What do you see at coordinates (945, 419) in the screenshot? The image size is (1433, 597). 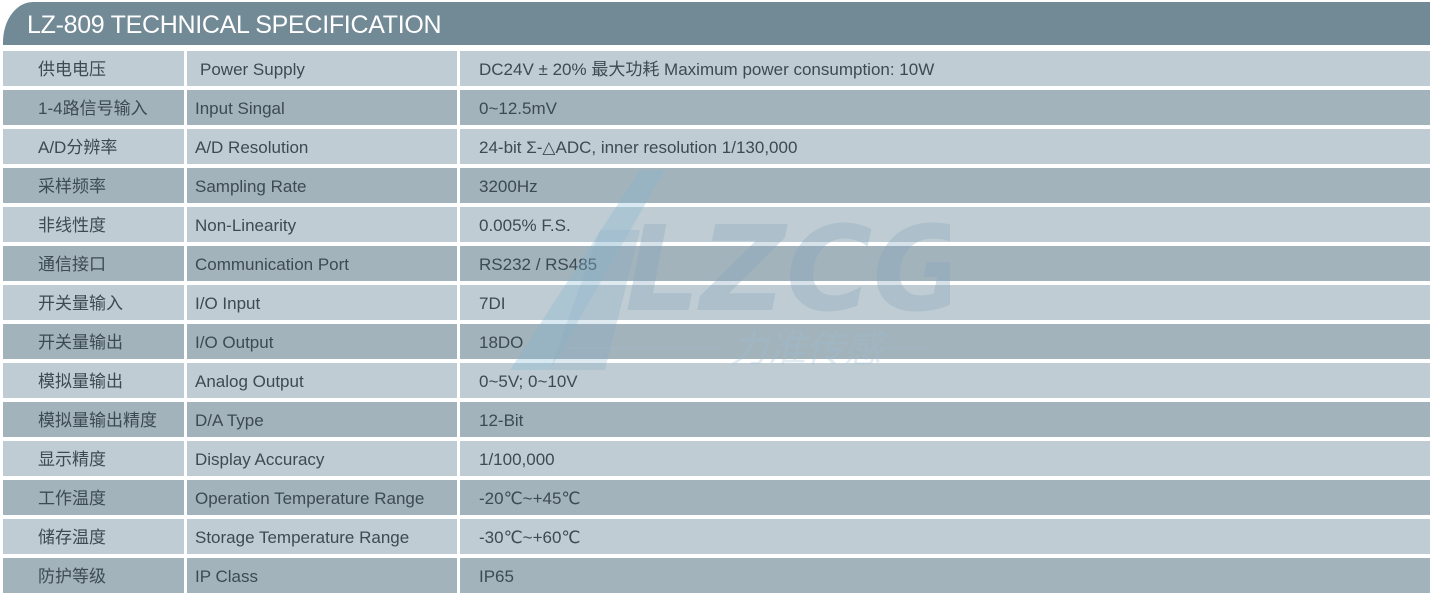 I see `spec-value: 12-Bit` at bounding box center [945, 419].